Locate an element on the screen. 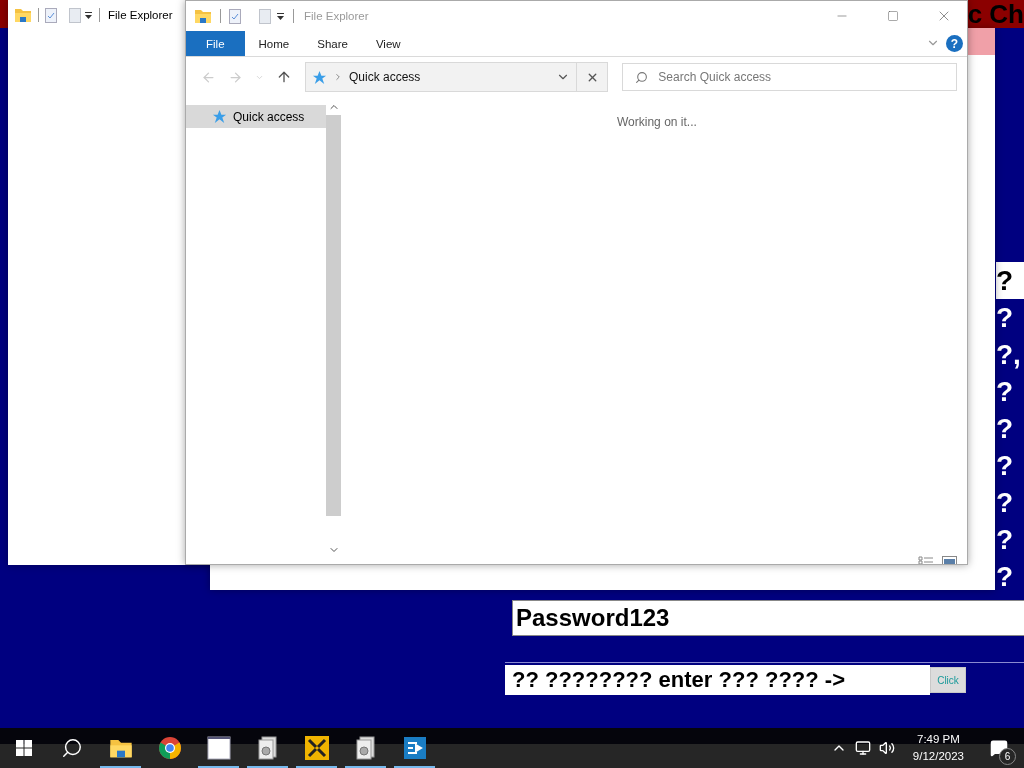 Image resolution: width=1024 pixels, height=768 pixels. address-bar: Quick access is located at coordinates (441, 77).